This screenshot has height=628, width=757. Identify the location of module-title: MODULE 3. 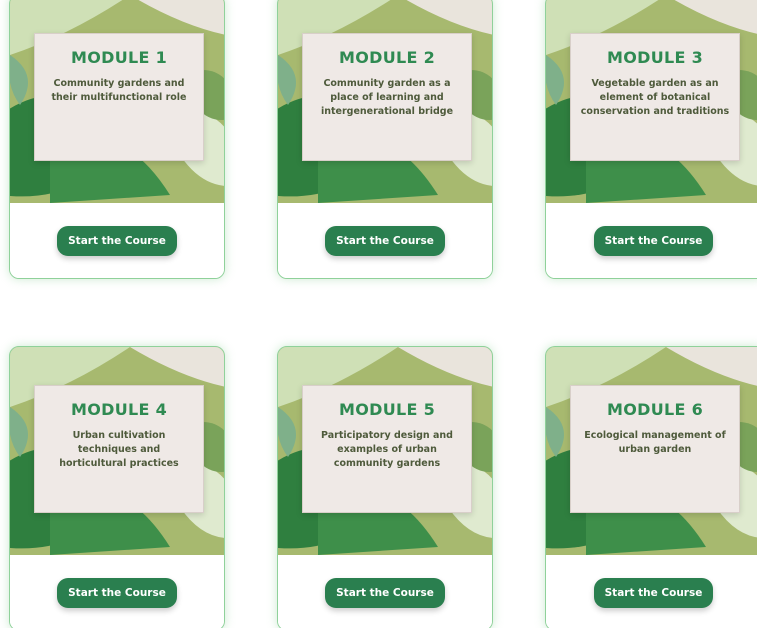
(655, 57).